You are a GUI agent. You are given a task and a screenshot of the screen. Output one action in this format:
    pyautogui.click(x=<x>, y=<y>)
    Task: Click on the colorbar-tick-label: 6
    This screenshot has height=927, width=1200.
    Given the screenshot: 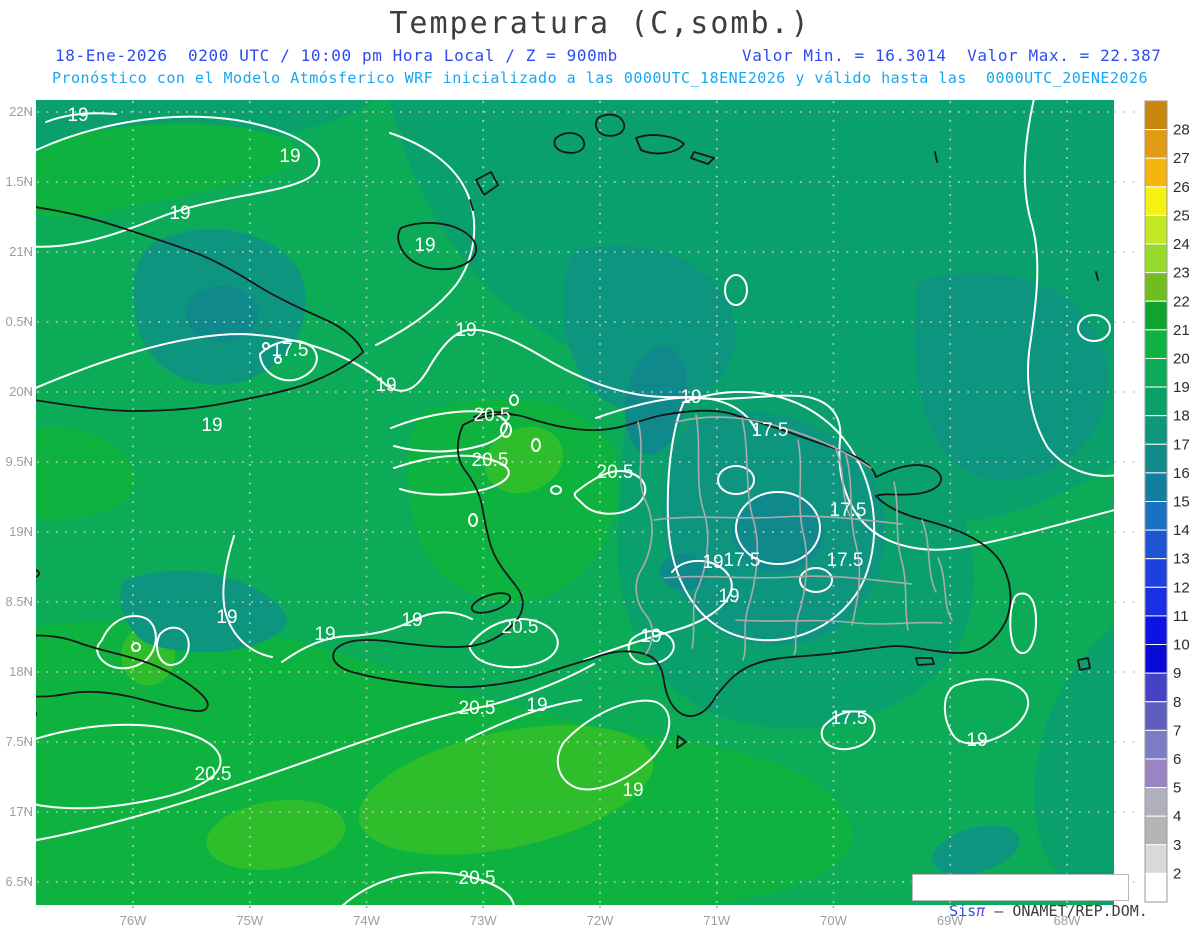 What is the action you would take?
    pyautogui.click(x=1177, y=759)
    